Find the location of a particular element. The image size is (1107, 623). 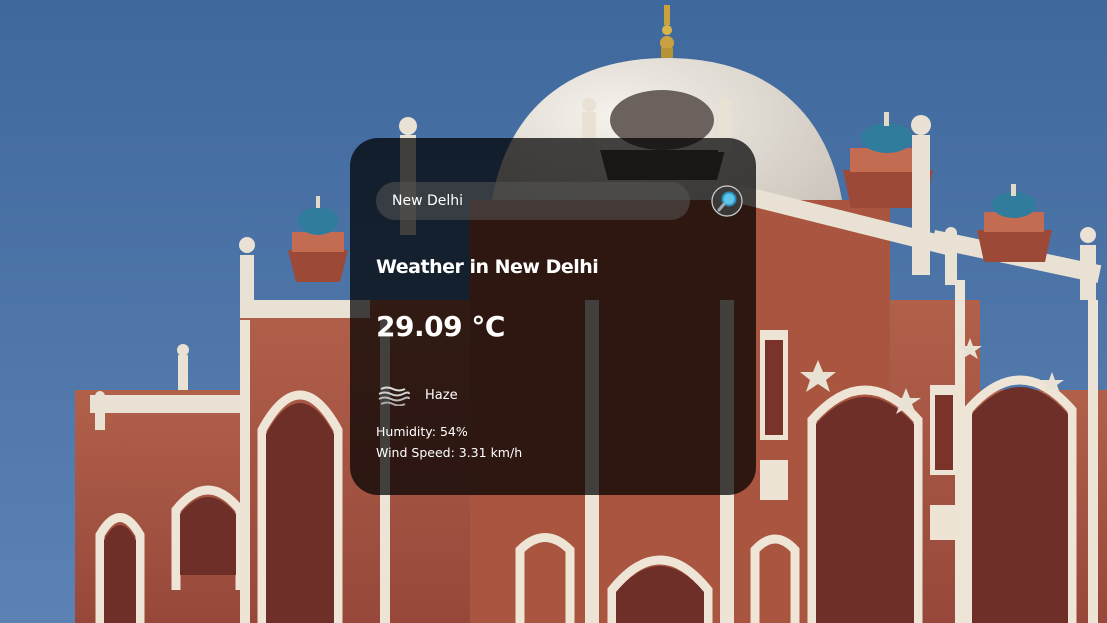

search-bar is located at coordinates (560, 201).